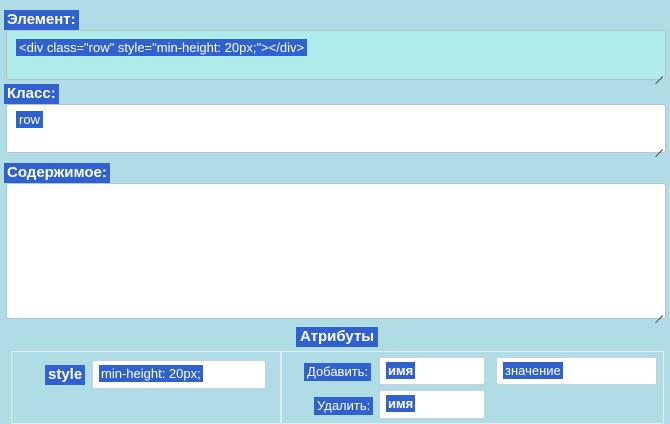 Image resolution: width=670 pixels, height=424 pixels. I want to click on class-label: Класс:, so click(31, 94).